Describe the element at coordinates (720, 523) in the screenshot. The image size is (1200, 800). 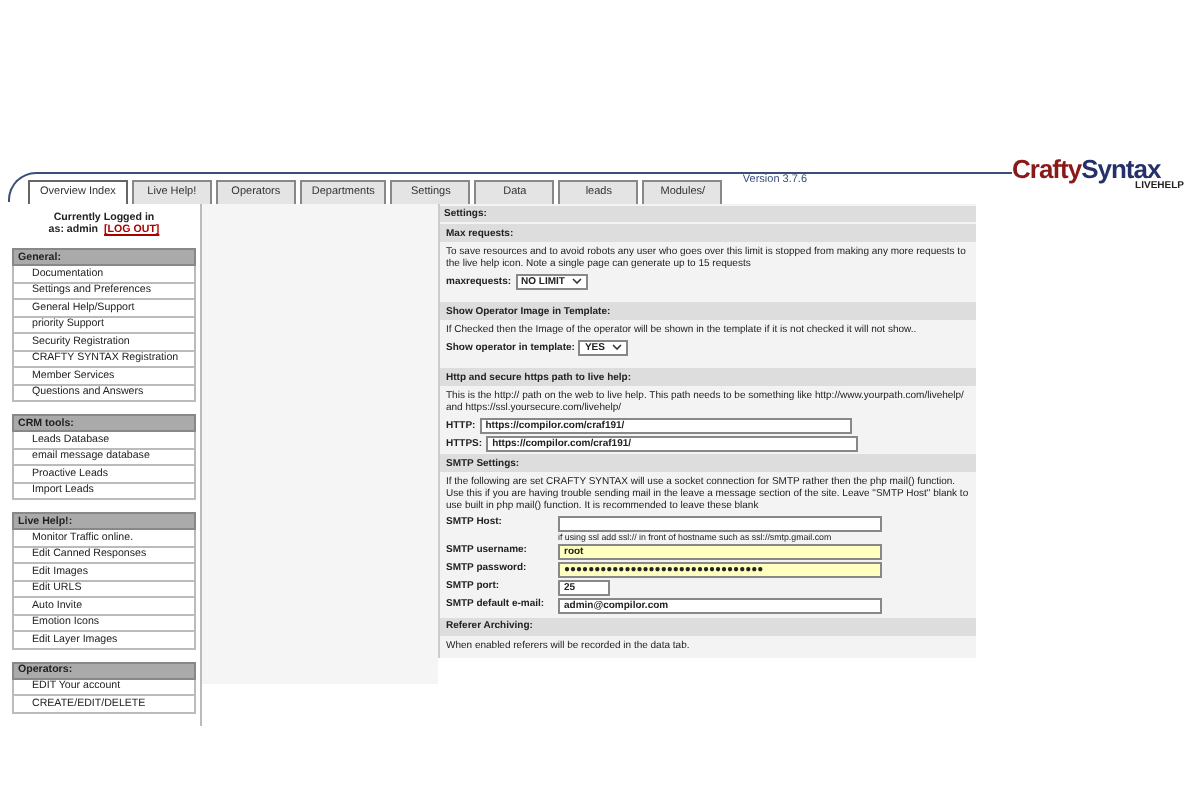
I see `input-field` at that location.